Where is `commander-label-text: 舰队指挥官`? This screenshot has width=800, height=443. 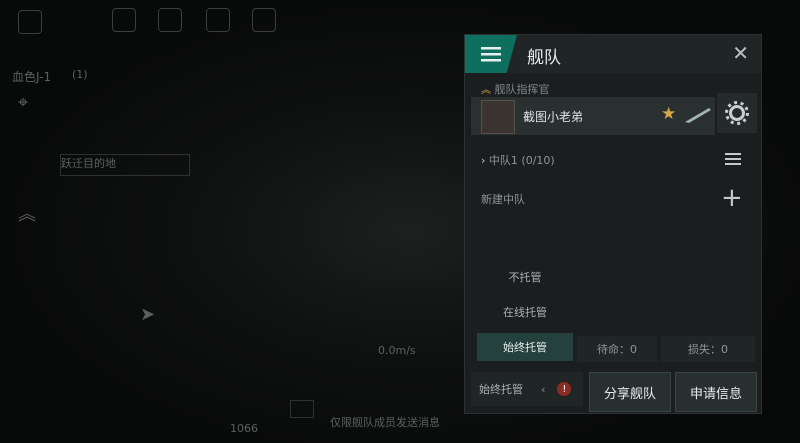 commander-label-text: 舰队指挥官 is located at coordinates (522, 89).